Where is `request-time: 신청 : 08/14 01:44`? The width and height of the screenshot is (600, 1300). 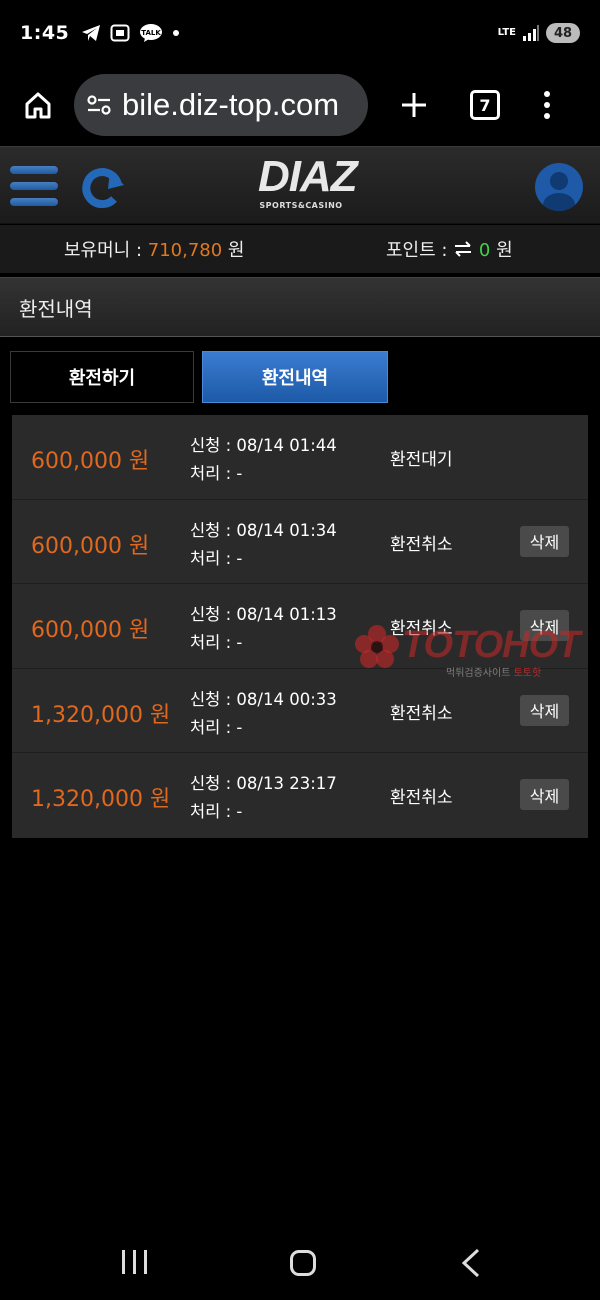 request-time: 신청 : 08/14 01:44 is located at coordinates (263, 445).